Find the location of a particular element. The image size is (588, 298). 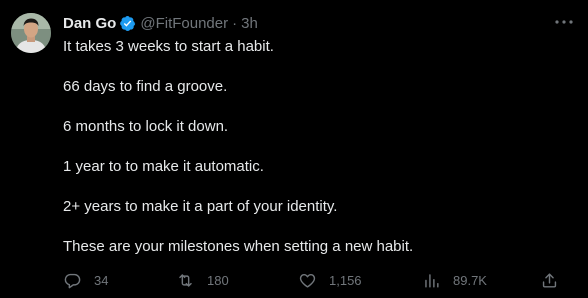

author-handle: @FitFounder is located at coordinates (184, 23).